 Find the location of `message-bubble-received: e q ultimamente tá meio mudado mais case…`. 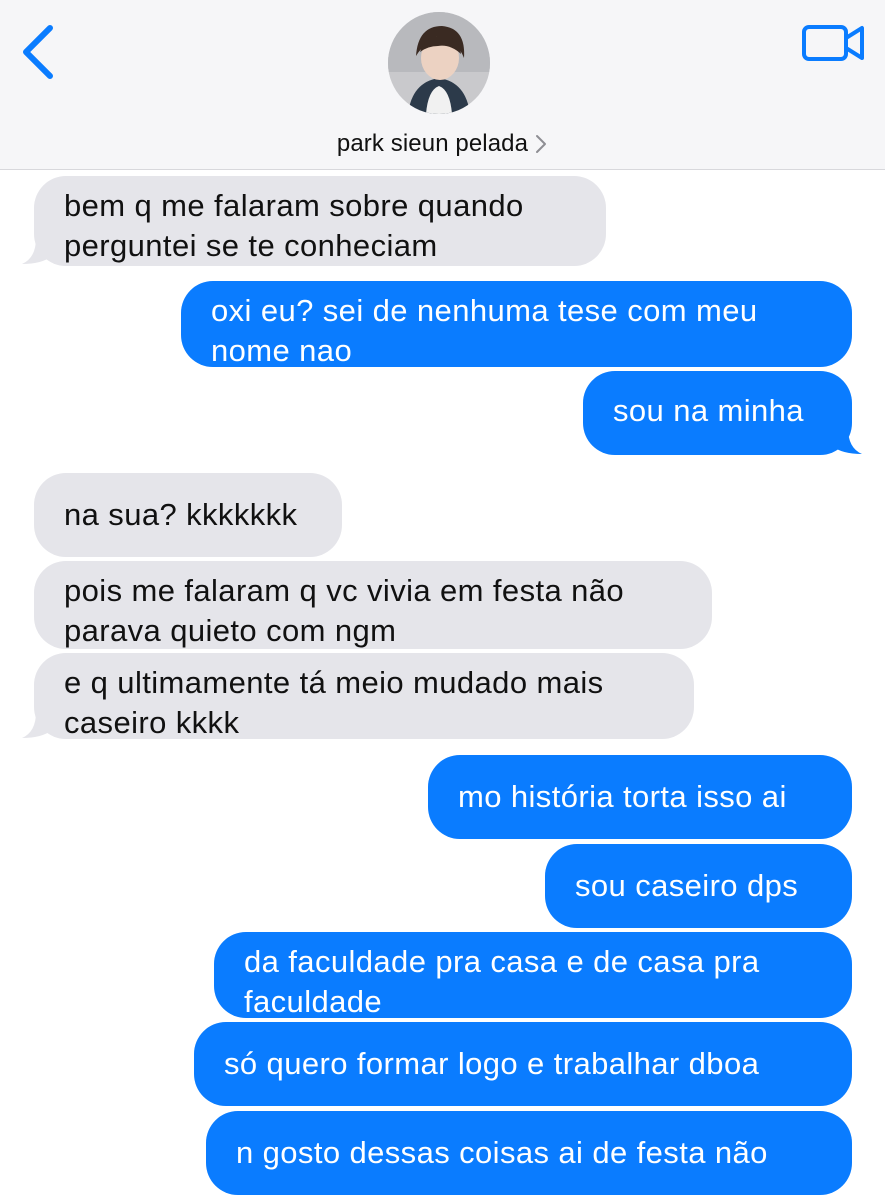

message-bubble-received: e q ultimamente tá meio mudado mais case… is located at coordinates (364, 696).